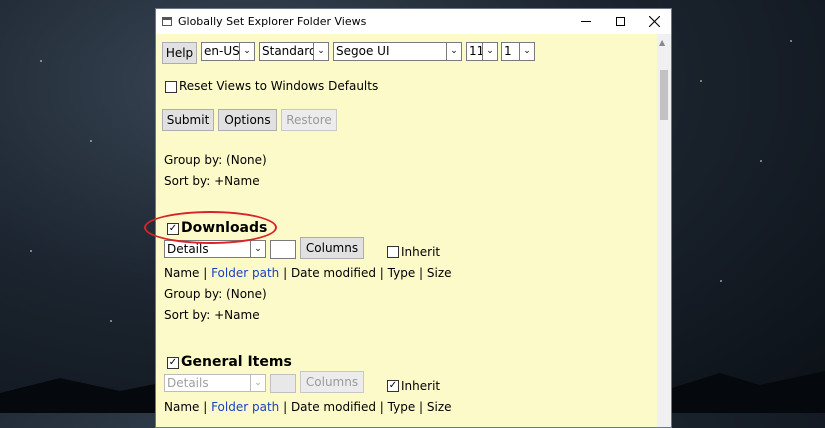 The height and width of the screenshot is (428, 825). I want to click on downloads-sort-by: Sort by: +Name, so click(212, 315).